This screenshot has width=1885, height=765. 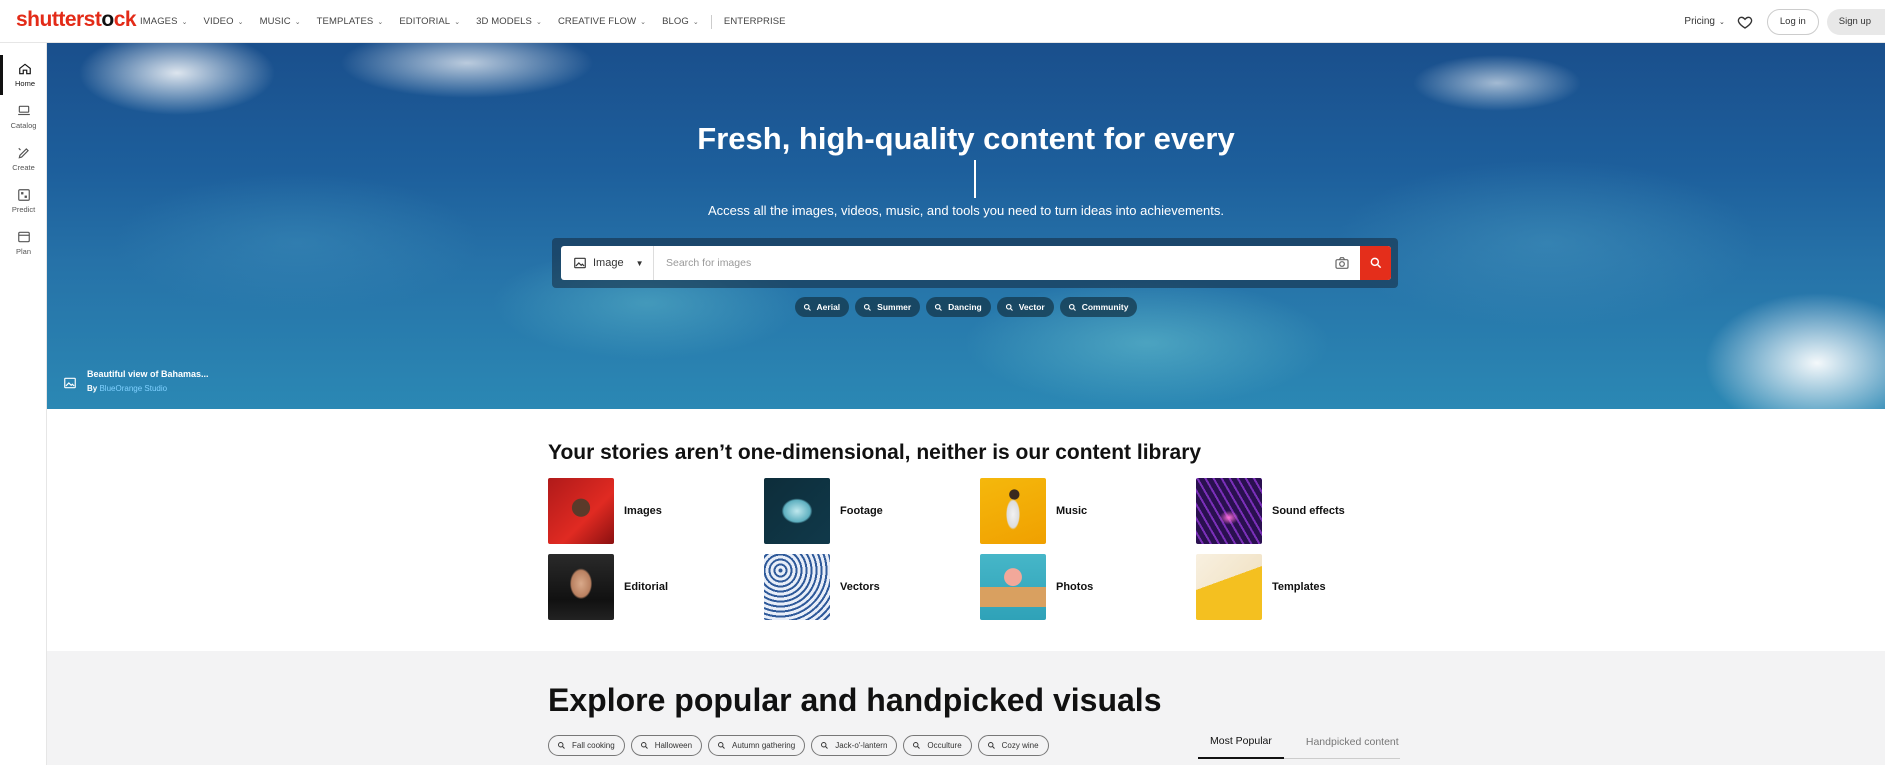 I want to click on search-container: Image ▼, so click(x=975, y=263).